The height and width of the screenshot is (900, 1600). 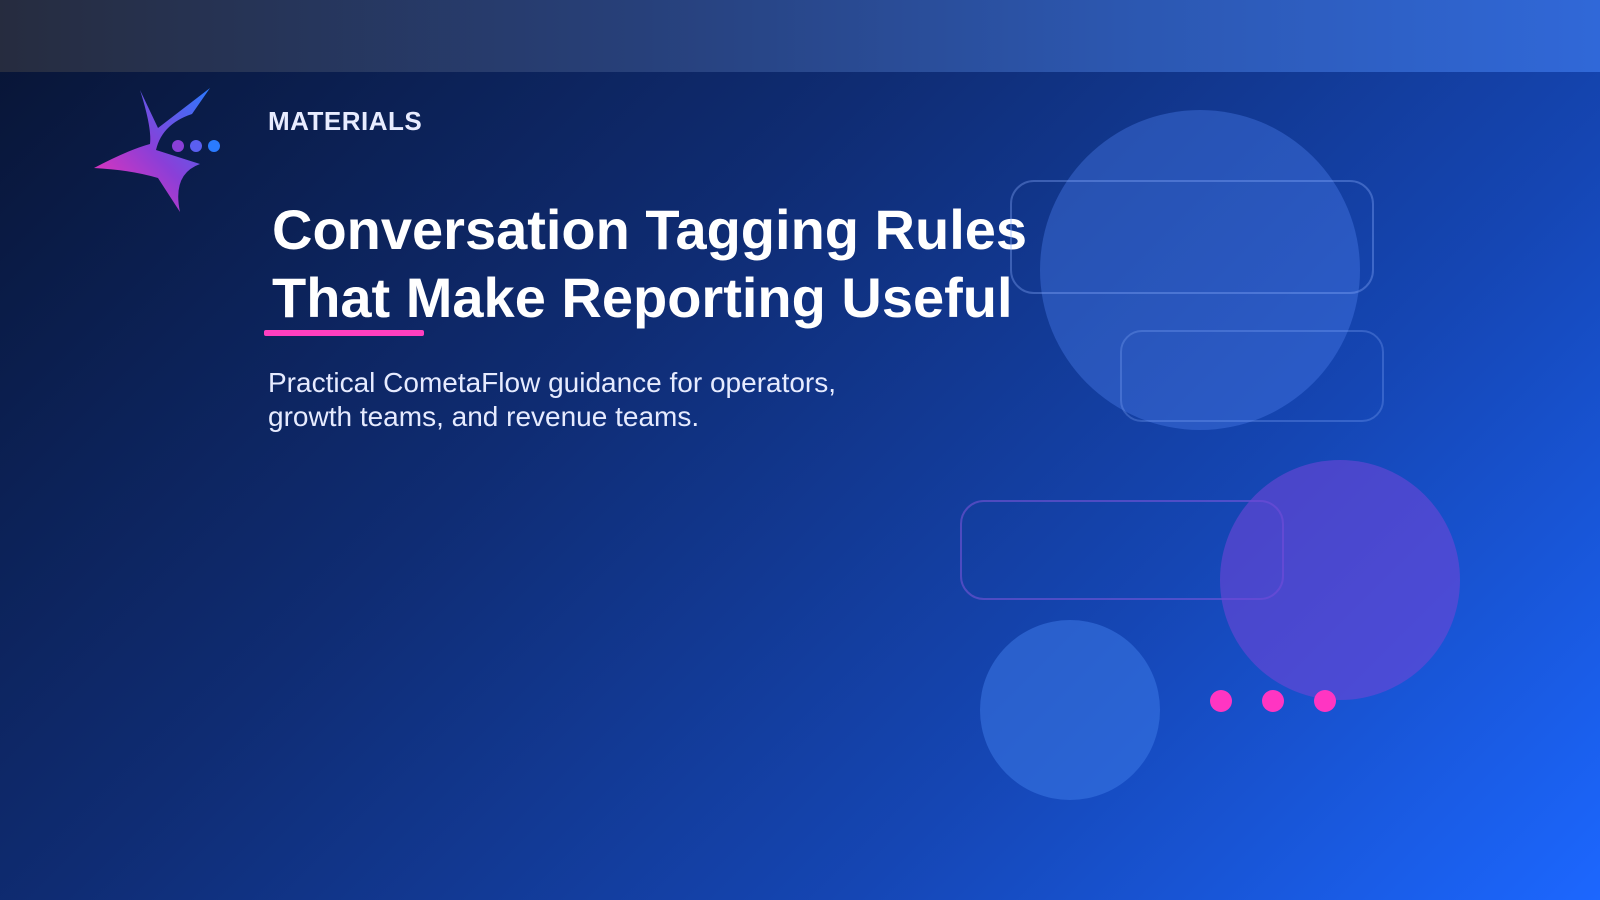 I want to click on decorative-circle-purple, so click(x=1340, y=580).